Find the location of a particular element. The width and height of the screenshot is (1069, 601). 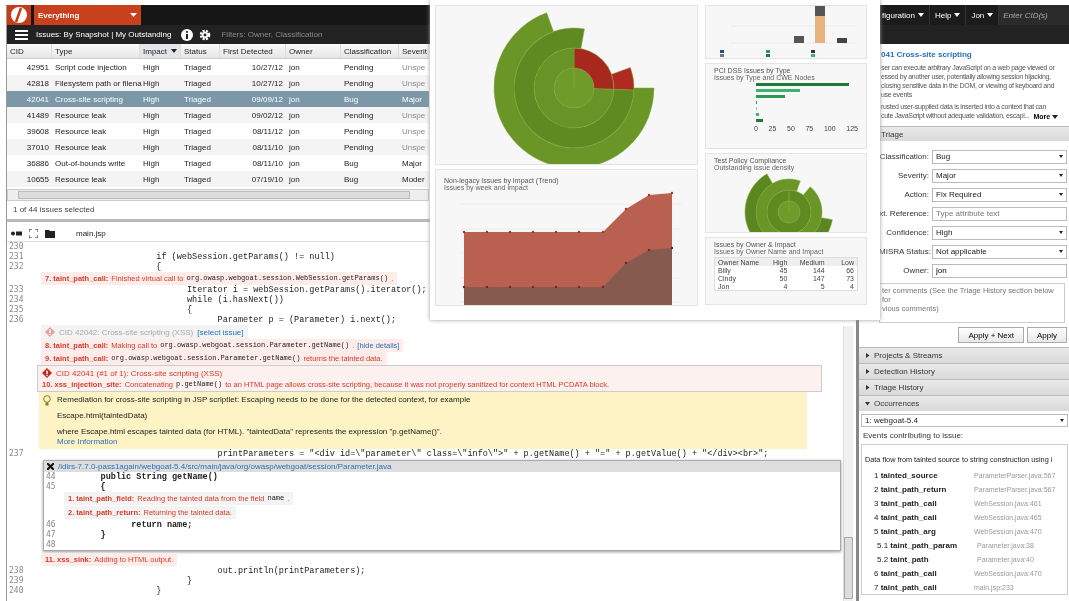

logo-icon is located at coordinates (19, 15).